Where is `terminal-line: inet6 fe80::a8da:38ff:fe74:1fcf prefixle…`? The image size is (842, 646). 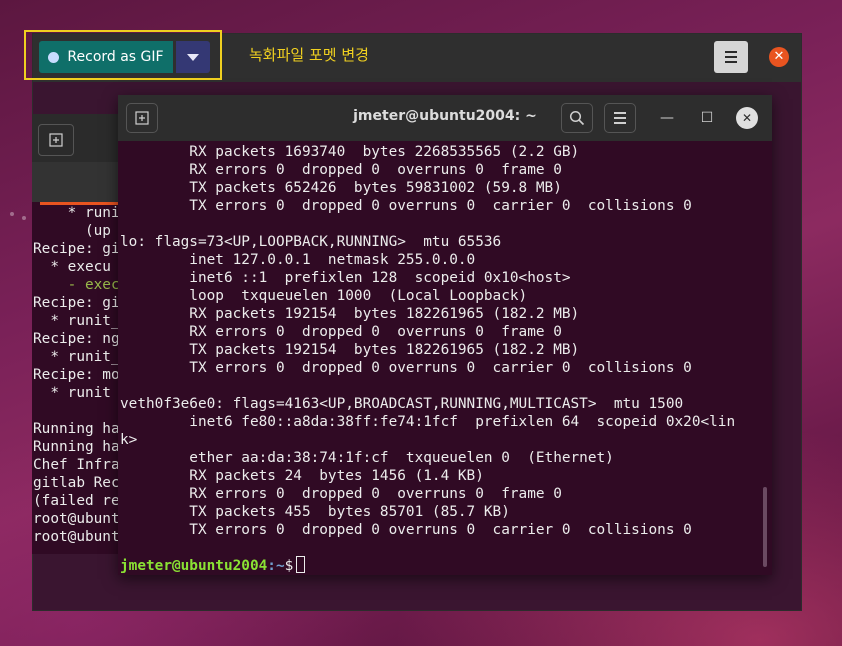 terminal-line: inet6 fe80::a8da:38ff:fe74:1fcf prefixle… is located at coordinates (428, 422).